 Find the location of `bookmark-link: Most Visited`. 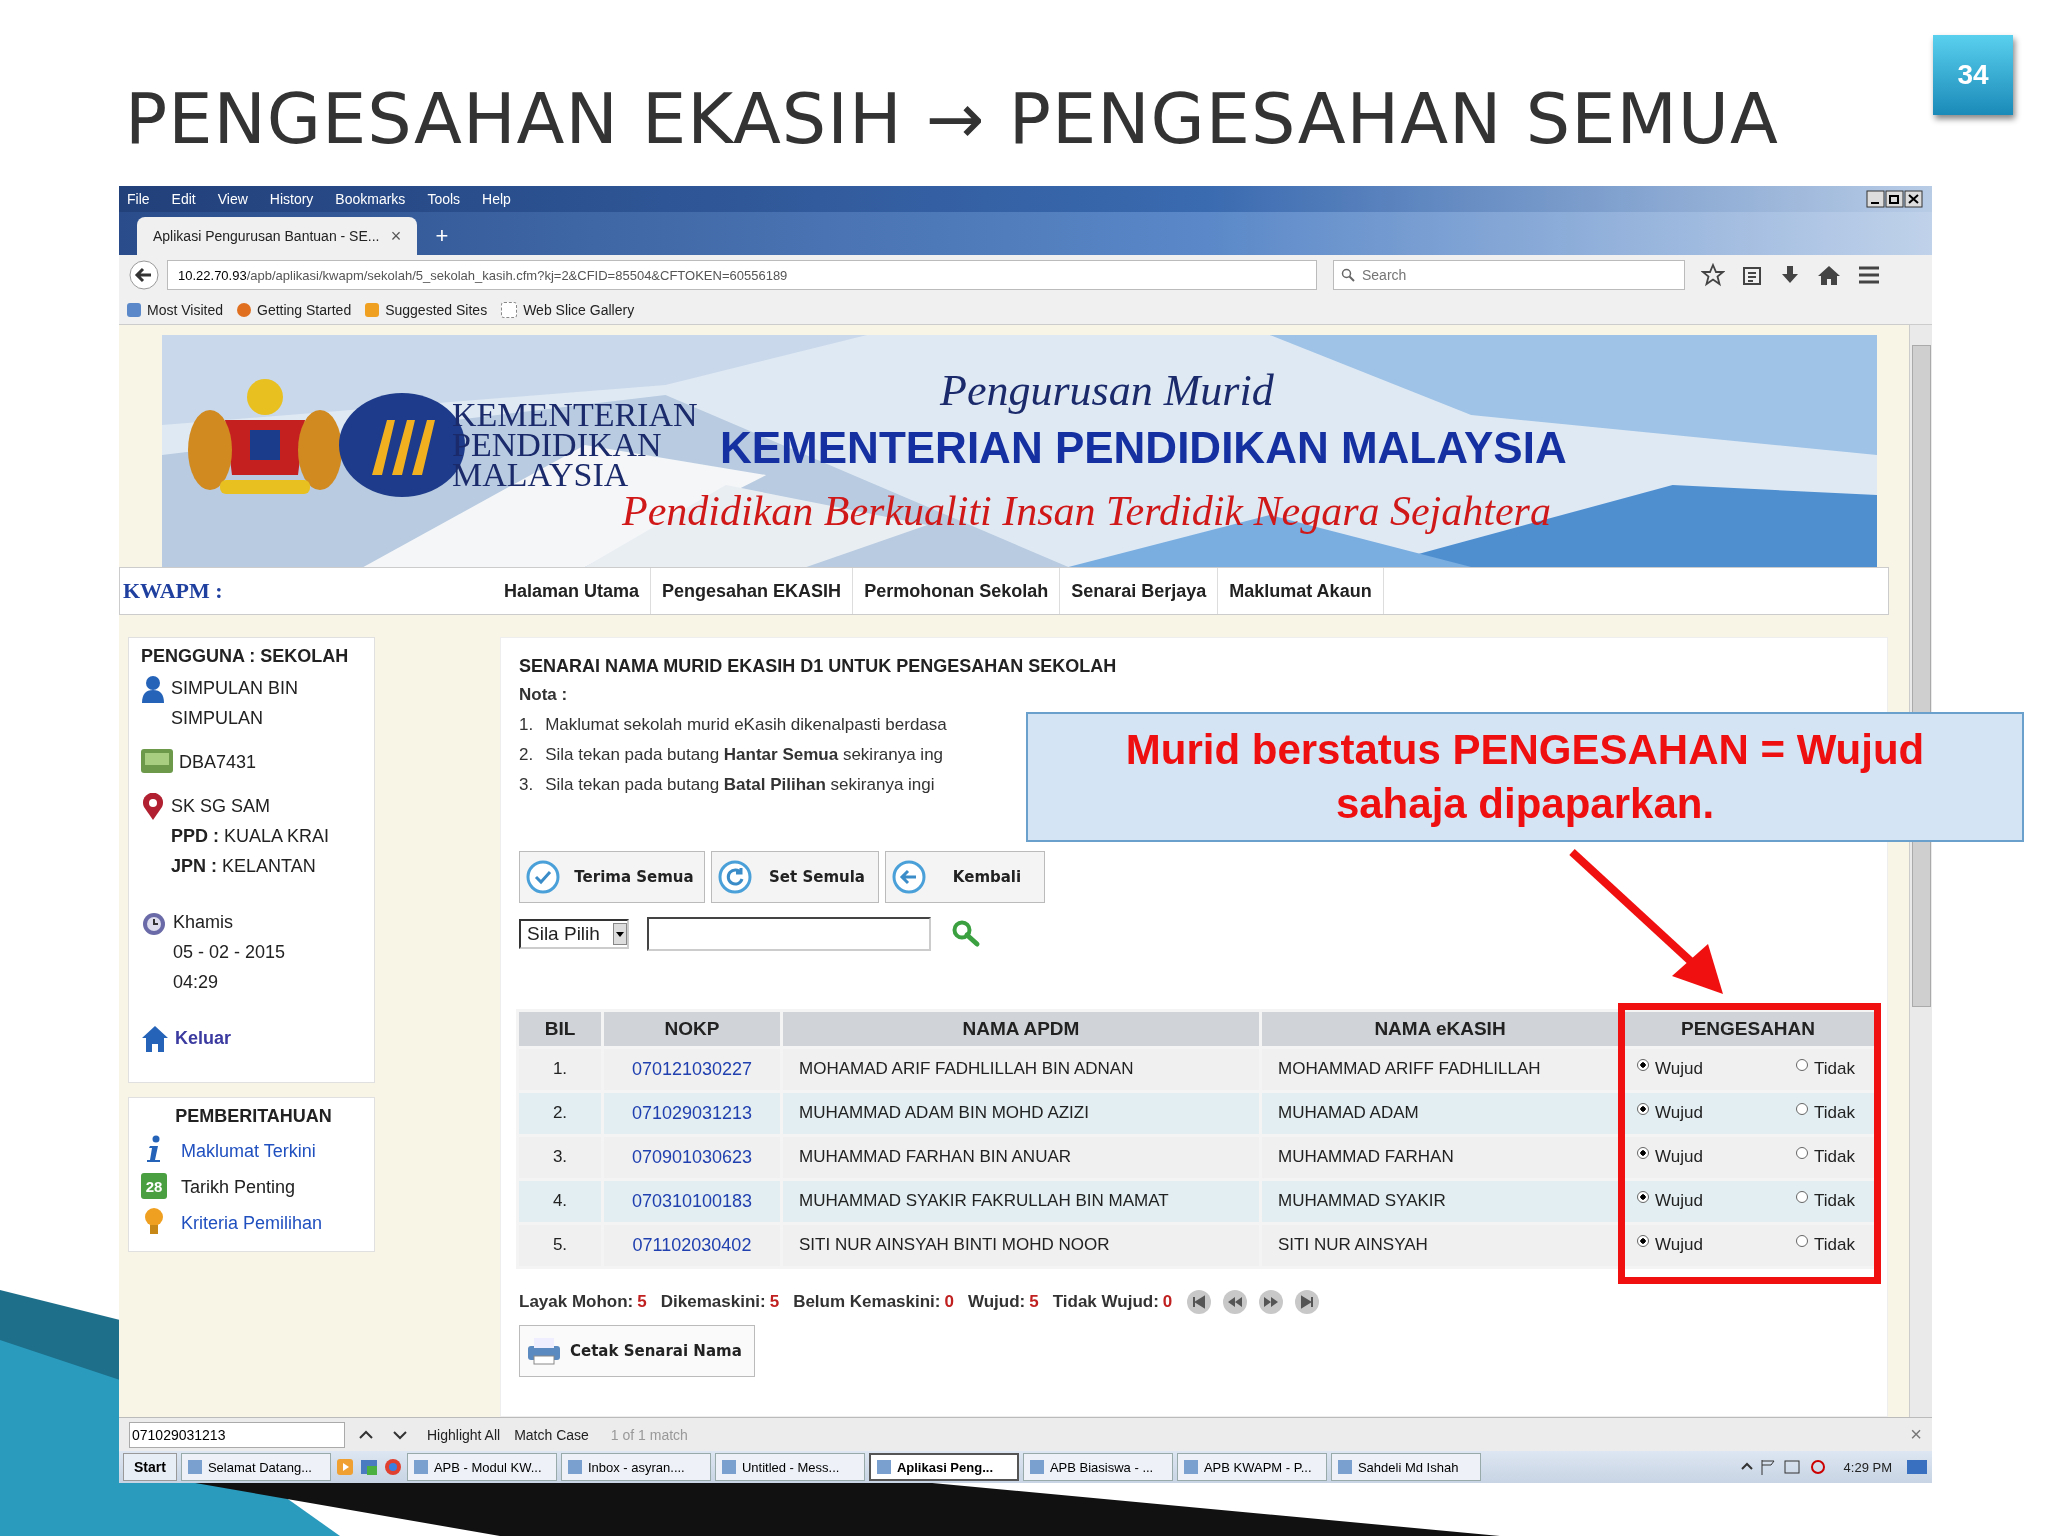

bookmark-link: Most Visited is located at coordinates (175, 309).